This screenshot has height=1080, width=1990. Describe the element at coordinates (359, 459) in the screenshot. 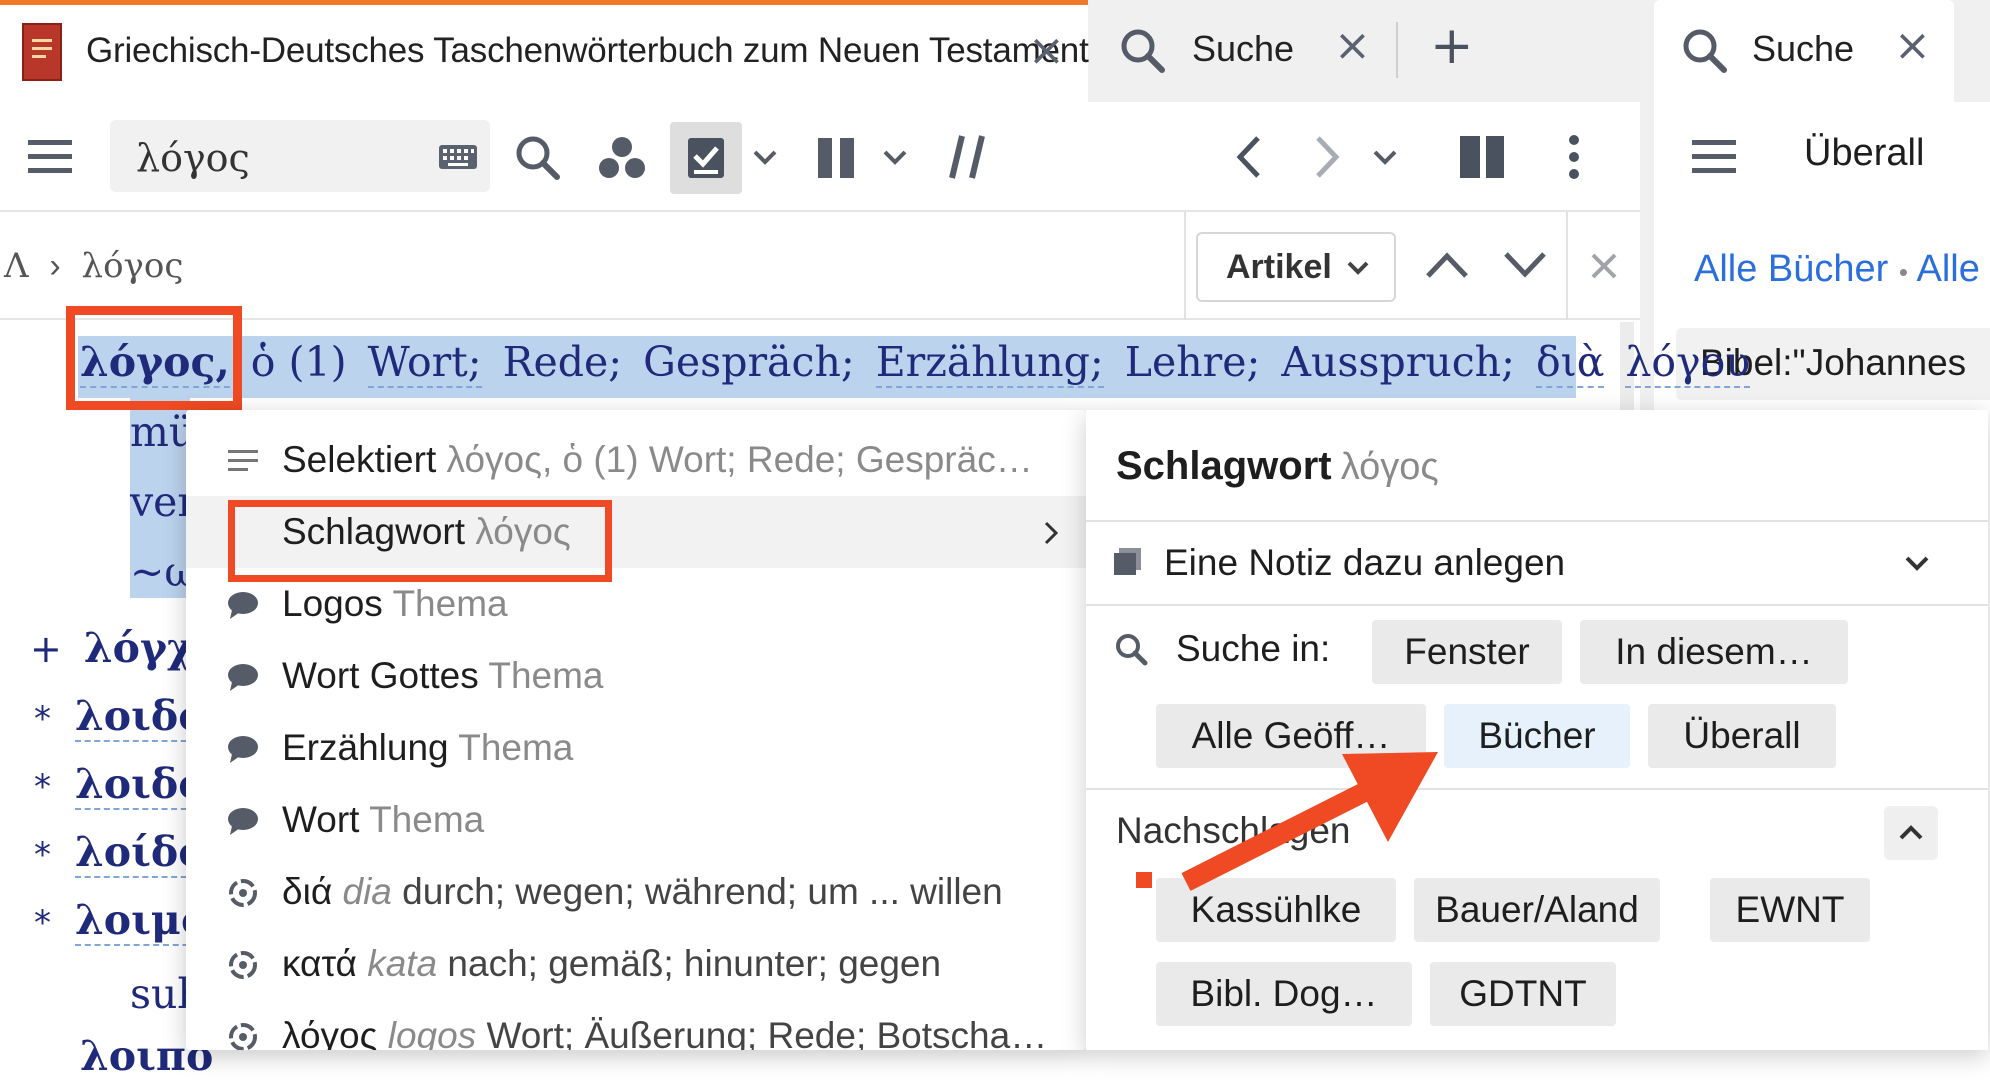

I see `menu-item-label: Selektiert` at that location.